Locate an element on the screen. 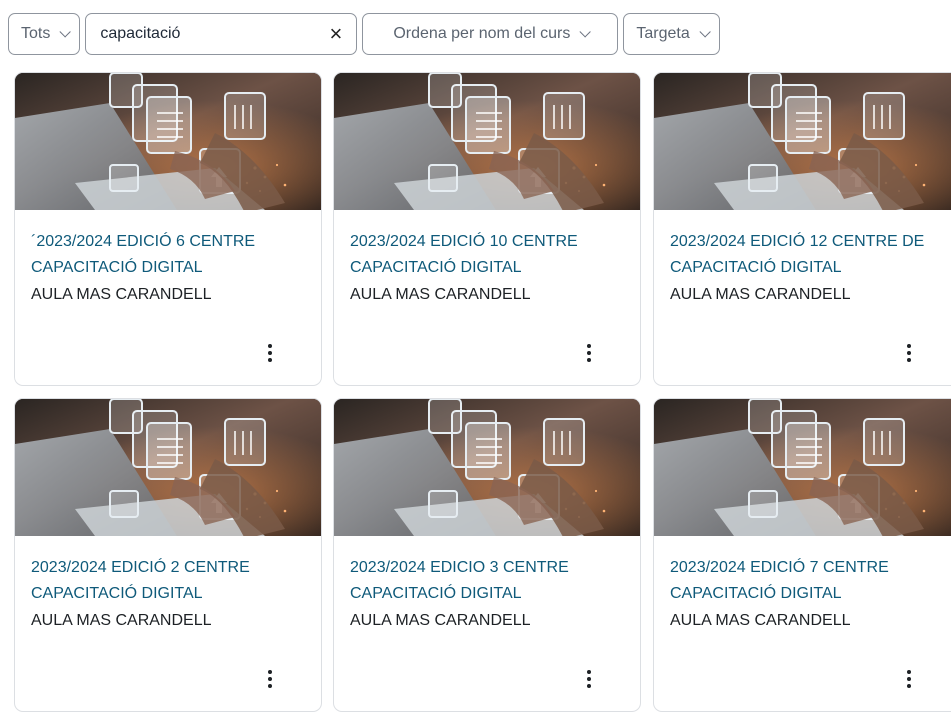  sort-dropdown: Ordena per nom del curs is located at coordinates (490, 34).